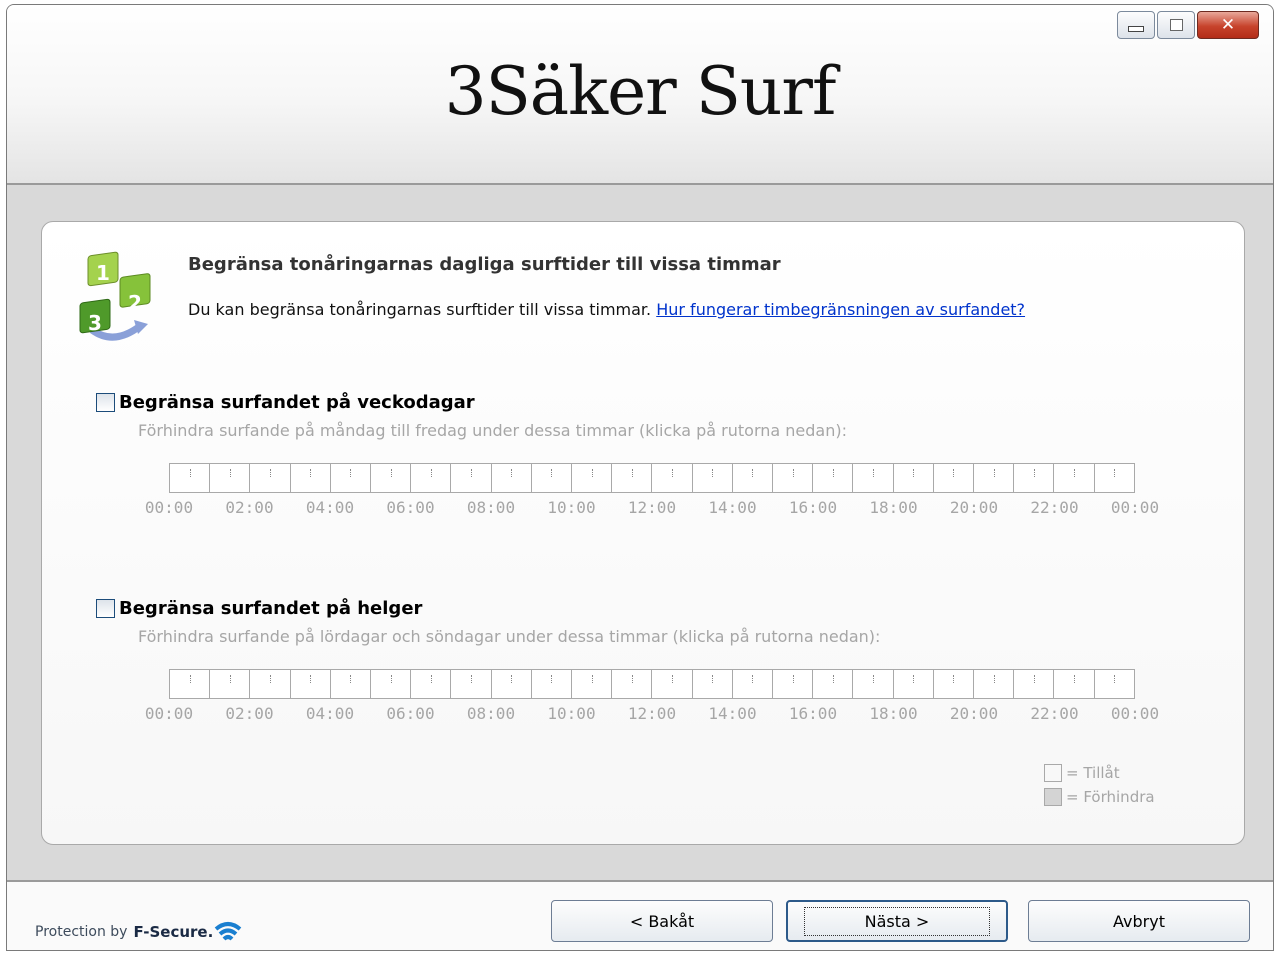  What do you see at coordinates (1053, 773) in the screenshot?
I see `allow-swatch` at bounding box center [1053, 773].